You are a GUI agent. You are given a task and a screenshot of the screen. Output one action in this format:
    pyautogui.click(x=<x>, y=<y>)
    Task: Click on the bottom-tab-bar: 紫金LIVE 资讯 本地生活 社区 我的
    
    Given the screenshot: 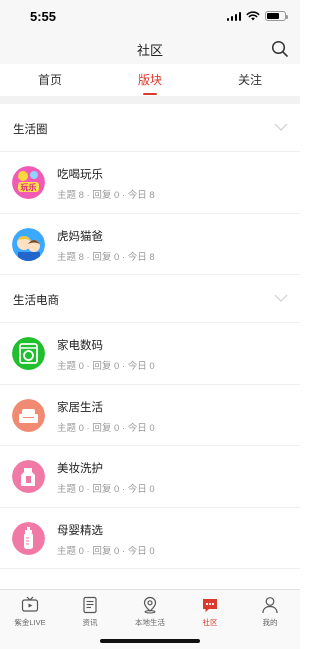 What is the action you would take?
    pyautogui.click(x=150, y=619)
    